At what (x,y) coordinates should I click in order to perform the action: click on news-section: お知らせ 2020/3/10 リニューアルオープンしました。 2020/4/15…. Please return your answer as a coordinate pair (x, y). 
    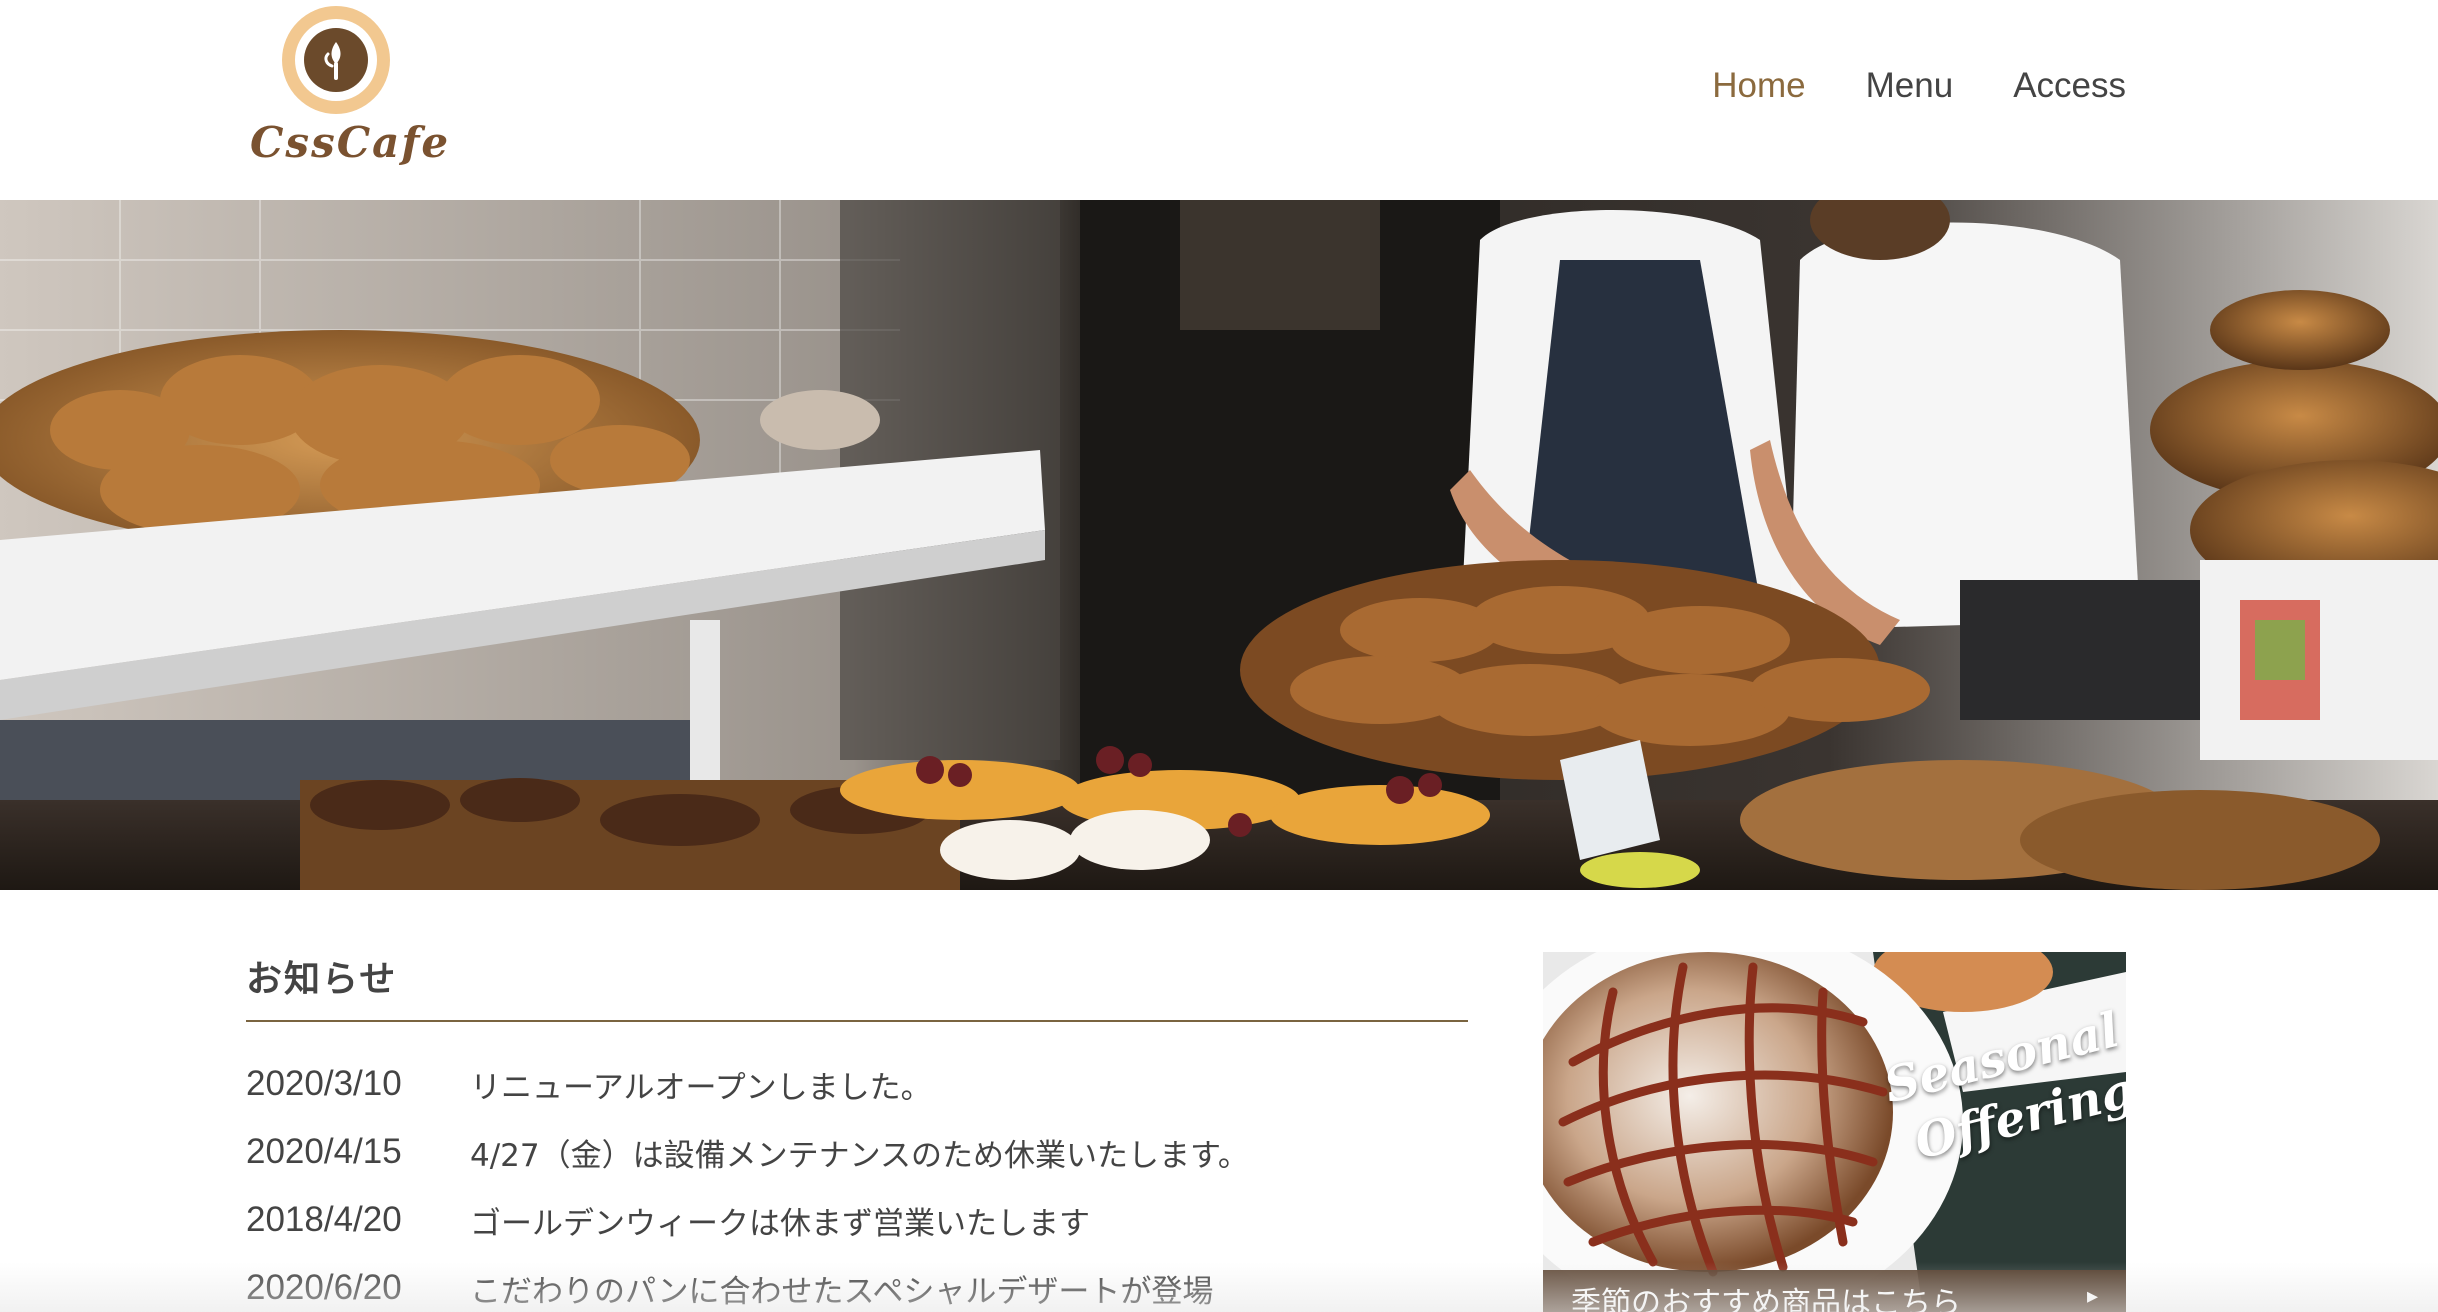
    Looking at the image, I should click on (857, 1131).